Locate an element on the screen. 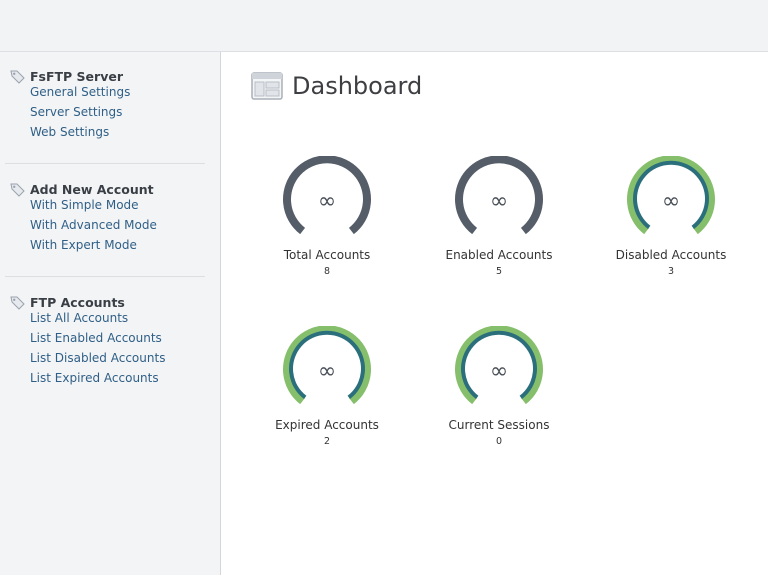 The width and height of the screenshot is (768, 575). gauge-label: Current Sessions is located at coordinates (499, 425).